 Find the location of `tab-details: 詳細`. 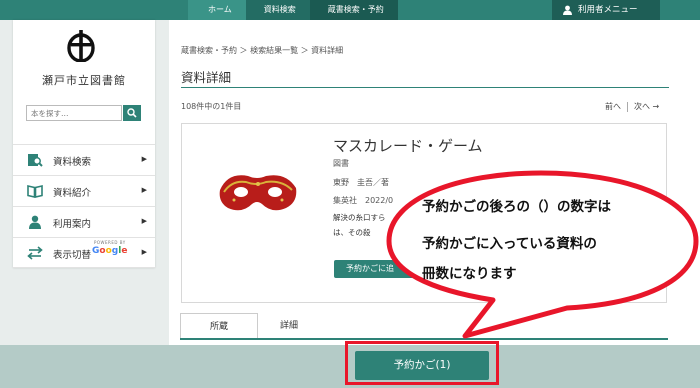

tab-details: 詳細 is located at coordinates (289, 326).